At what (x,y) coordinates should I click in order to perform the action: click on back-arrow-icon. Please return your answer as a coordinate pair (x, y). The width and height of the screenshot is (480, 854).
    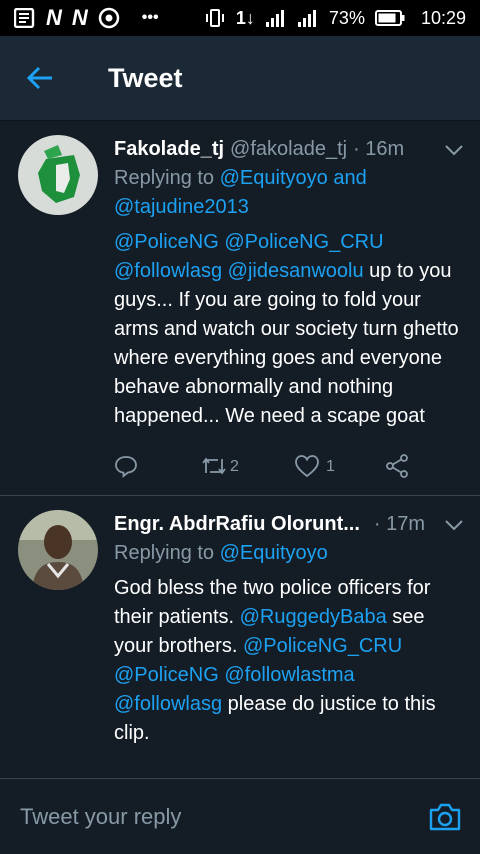
    Looking at the image, I should click on (39, 78).